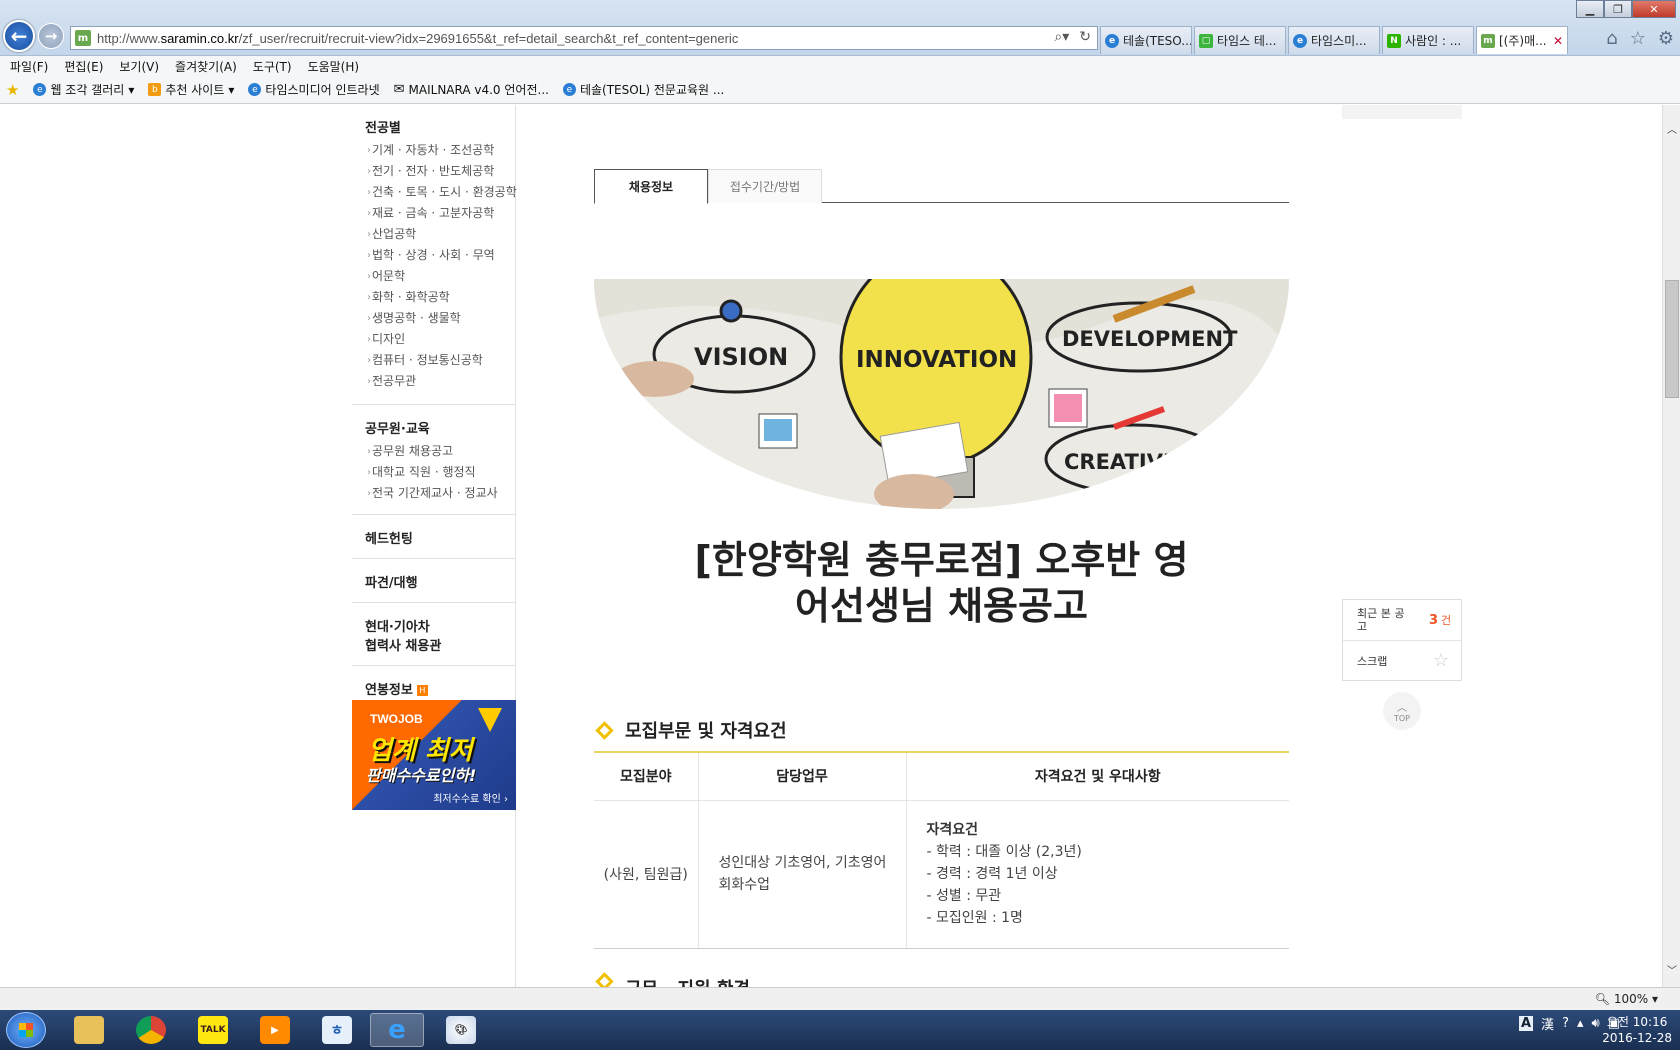 The image size is (1680, 1050). I want to click on browser-tab-active: m [(주)매... ✕, so click(1522, 40).